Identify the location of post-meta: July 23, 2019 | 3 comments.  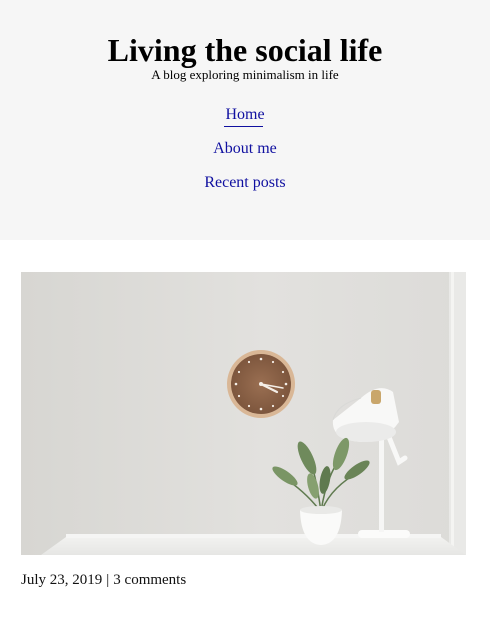
(103, 580).